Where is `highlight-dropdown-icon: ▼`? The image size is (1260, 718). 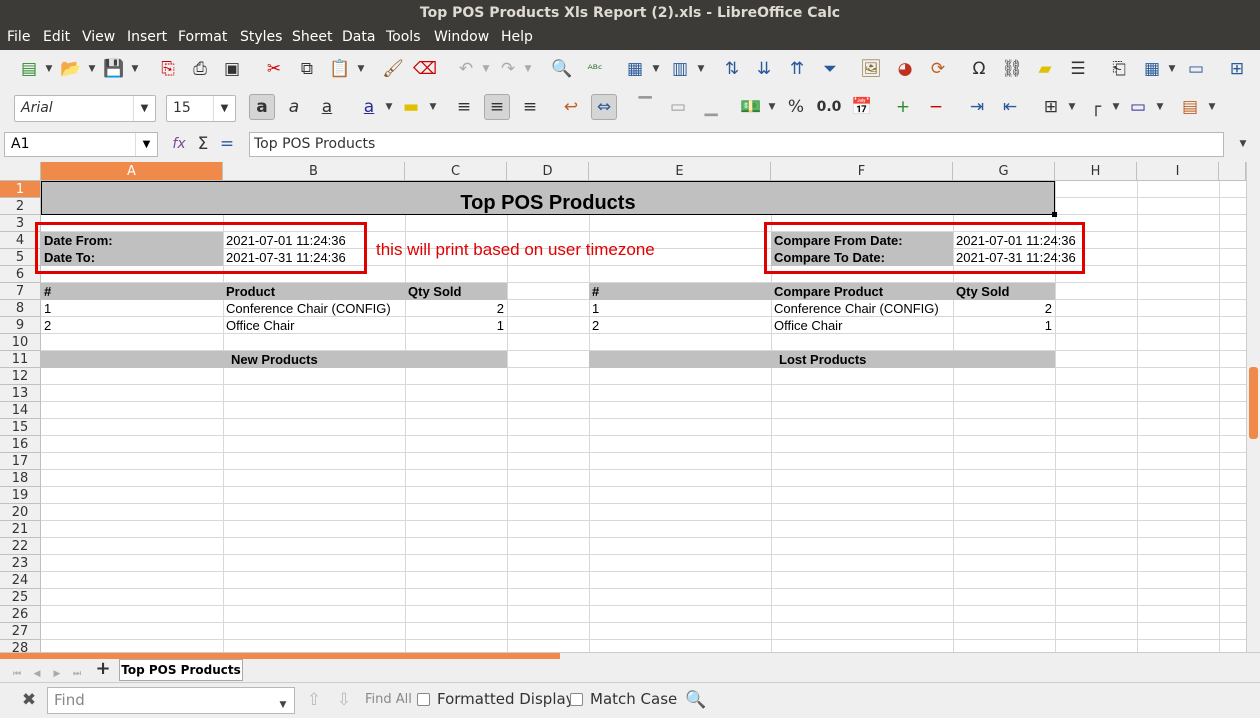
highlight-dropdown-icon: ▼ is located at coordinates (433, 107).